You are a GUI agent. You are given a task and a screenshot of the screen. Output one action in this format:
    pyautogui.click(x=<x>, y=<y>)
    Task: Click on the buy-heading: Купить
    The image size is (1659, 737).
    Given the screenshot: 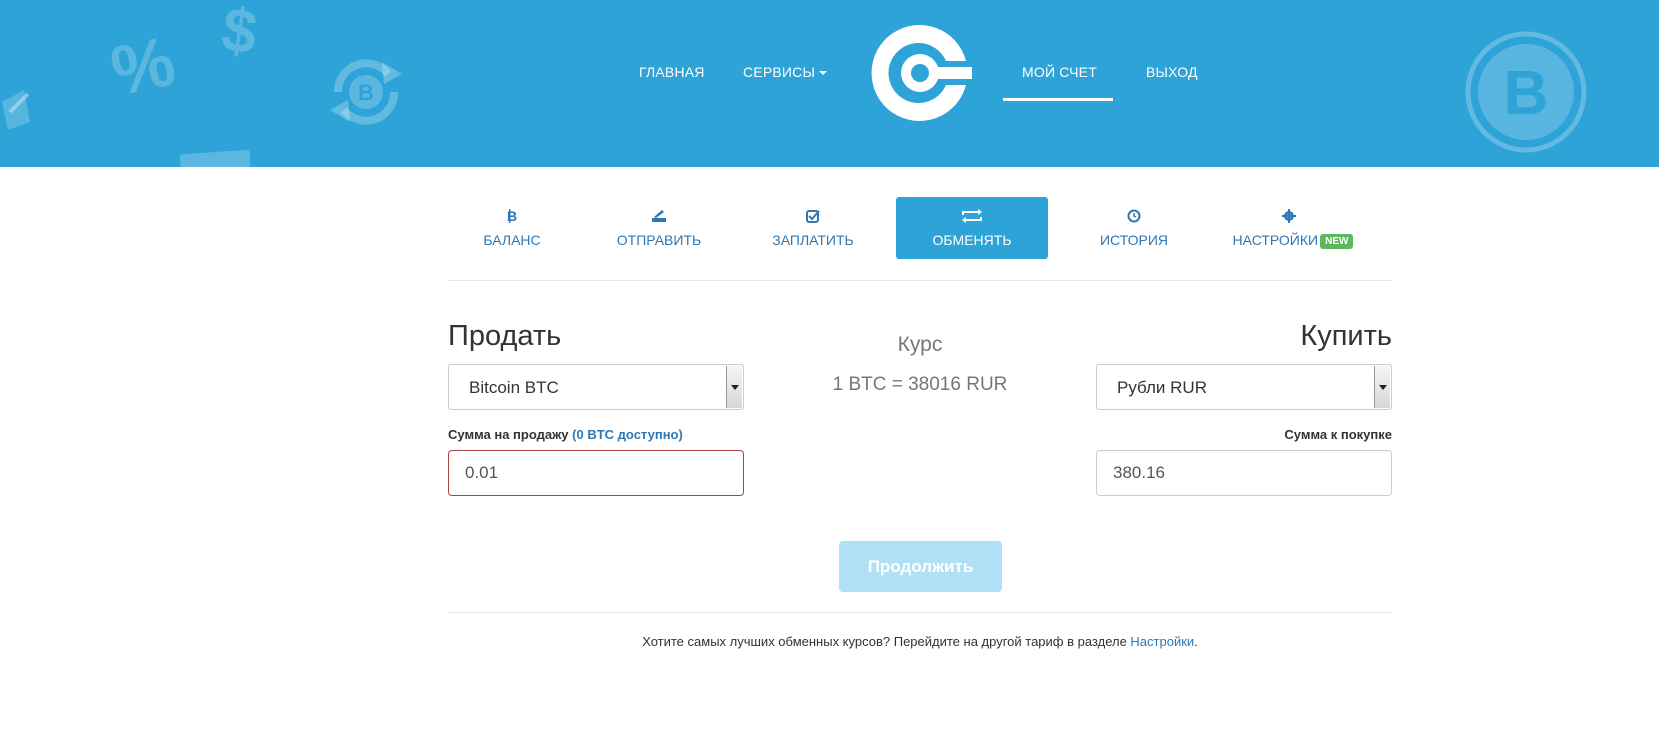 What is the action you would take?
    pyautogui.click(x=1346, y=336)
    